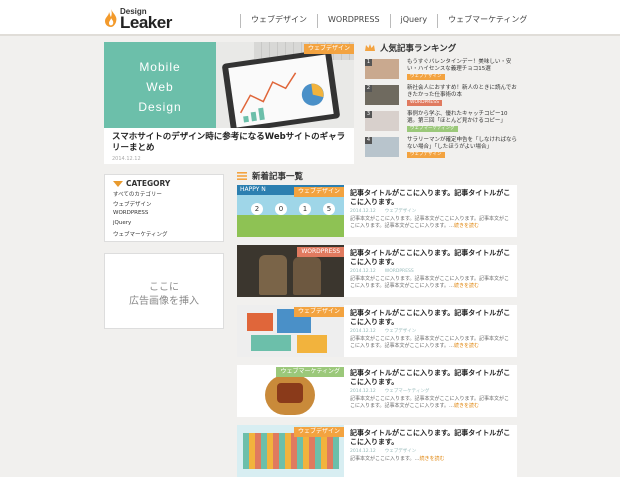 The height and width of the screenshot is (477, 620). What do you see at coordinates (310, 372) in the screenshot?
I see `post-category-badge: ウェブマーケティング` at bounding box center [310, 372].